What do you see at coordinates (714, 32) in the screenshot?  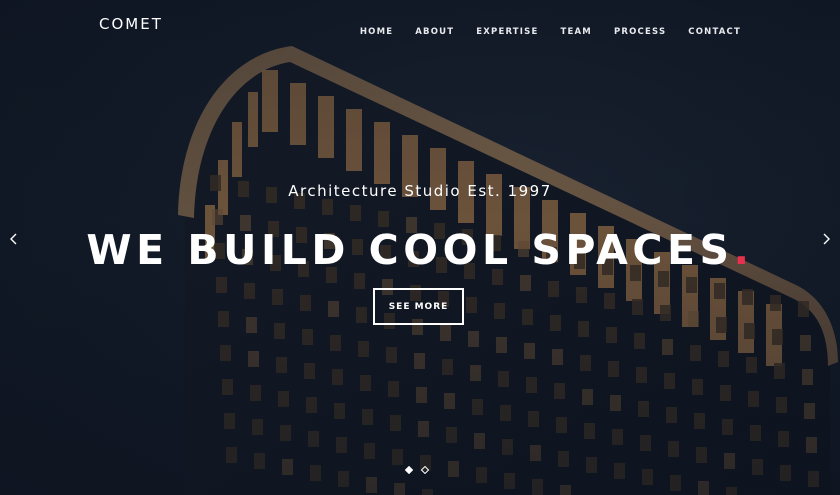 I see `nav-link-contact: CONTACT` at bounding box center [714, 32].